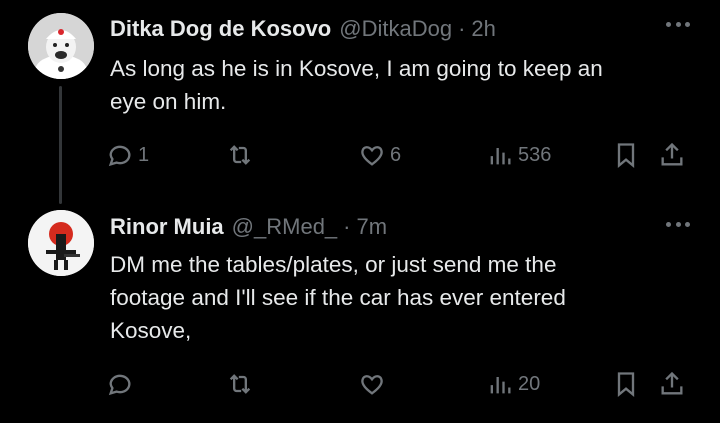 This screenshot has height=423, width=720. I want to click on like-button: 6, so click(379, 155).